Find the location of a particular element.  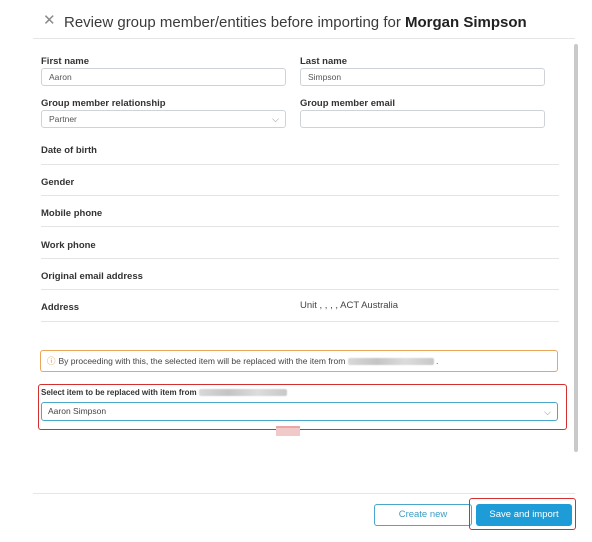

relationship-value: Partner is located at coordinates (63, 119).